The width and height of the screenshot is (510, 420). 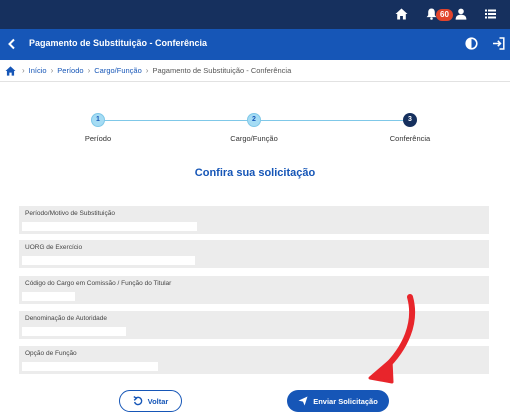 I want to click on breadcrumb-link-inicio: Início, so click(x=38, y=70).